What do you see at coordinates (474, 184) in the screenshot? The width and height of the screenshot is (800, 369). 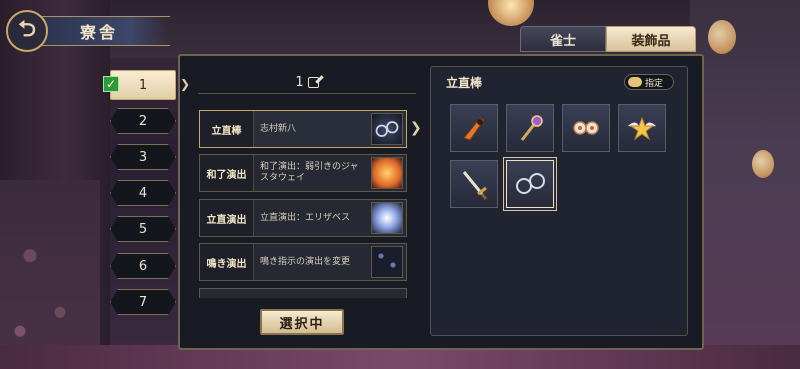 I see `golden-sword-icon` at bounding box center [474, 184].